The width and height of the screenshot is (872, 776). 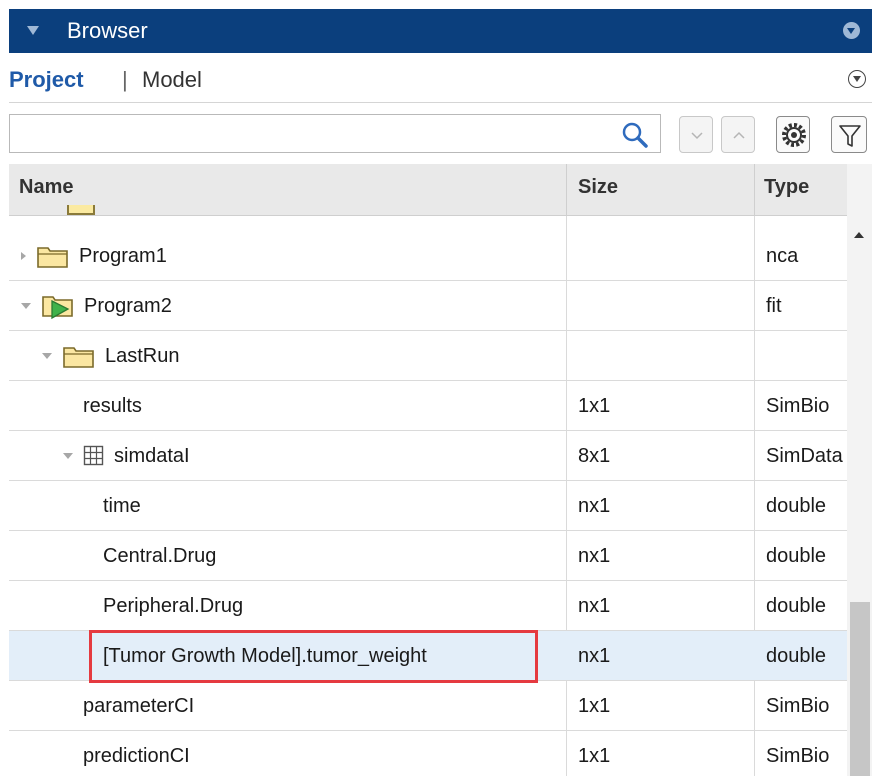 I want to click on highlight-box, so click(x=313, y=656).